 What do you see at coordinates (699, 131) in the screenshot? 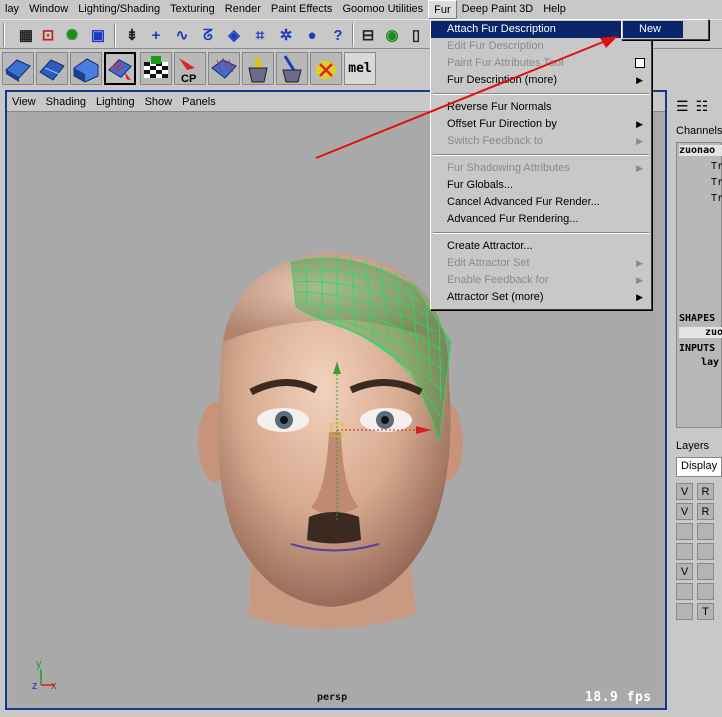
I see `channels-tab: Channels` at bounding box center [699, 131].